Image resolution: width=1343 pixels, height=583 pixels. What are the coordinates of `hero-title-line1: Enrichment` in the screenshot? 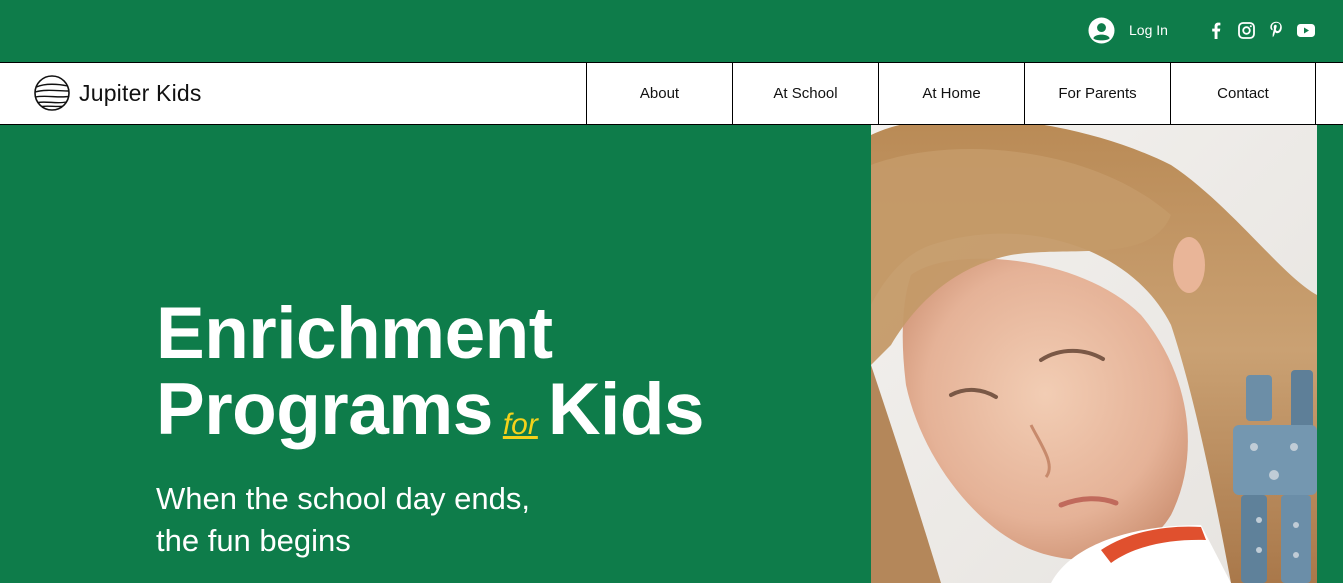 It's located at (354, 333).